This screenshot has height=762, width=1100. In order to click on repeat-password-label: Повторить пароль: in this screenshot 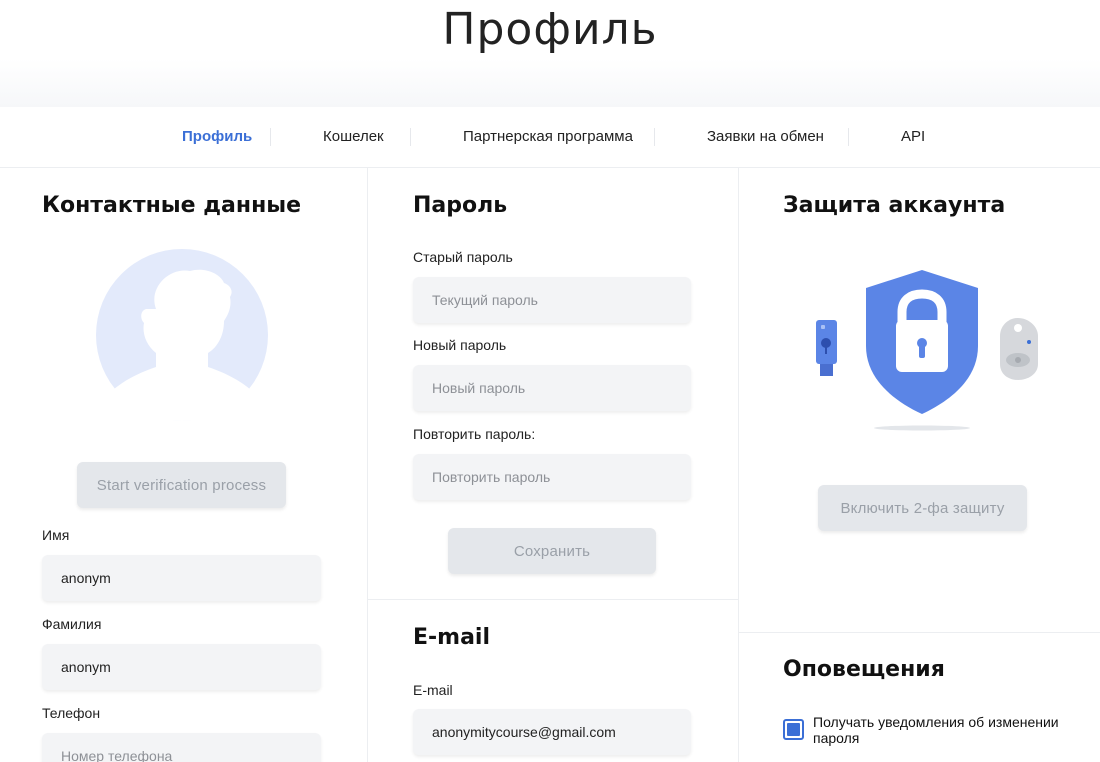, I will do `click(474, 434)`.